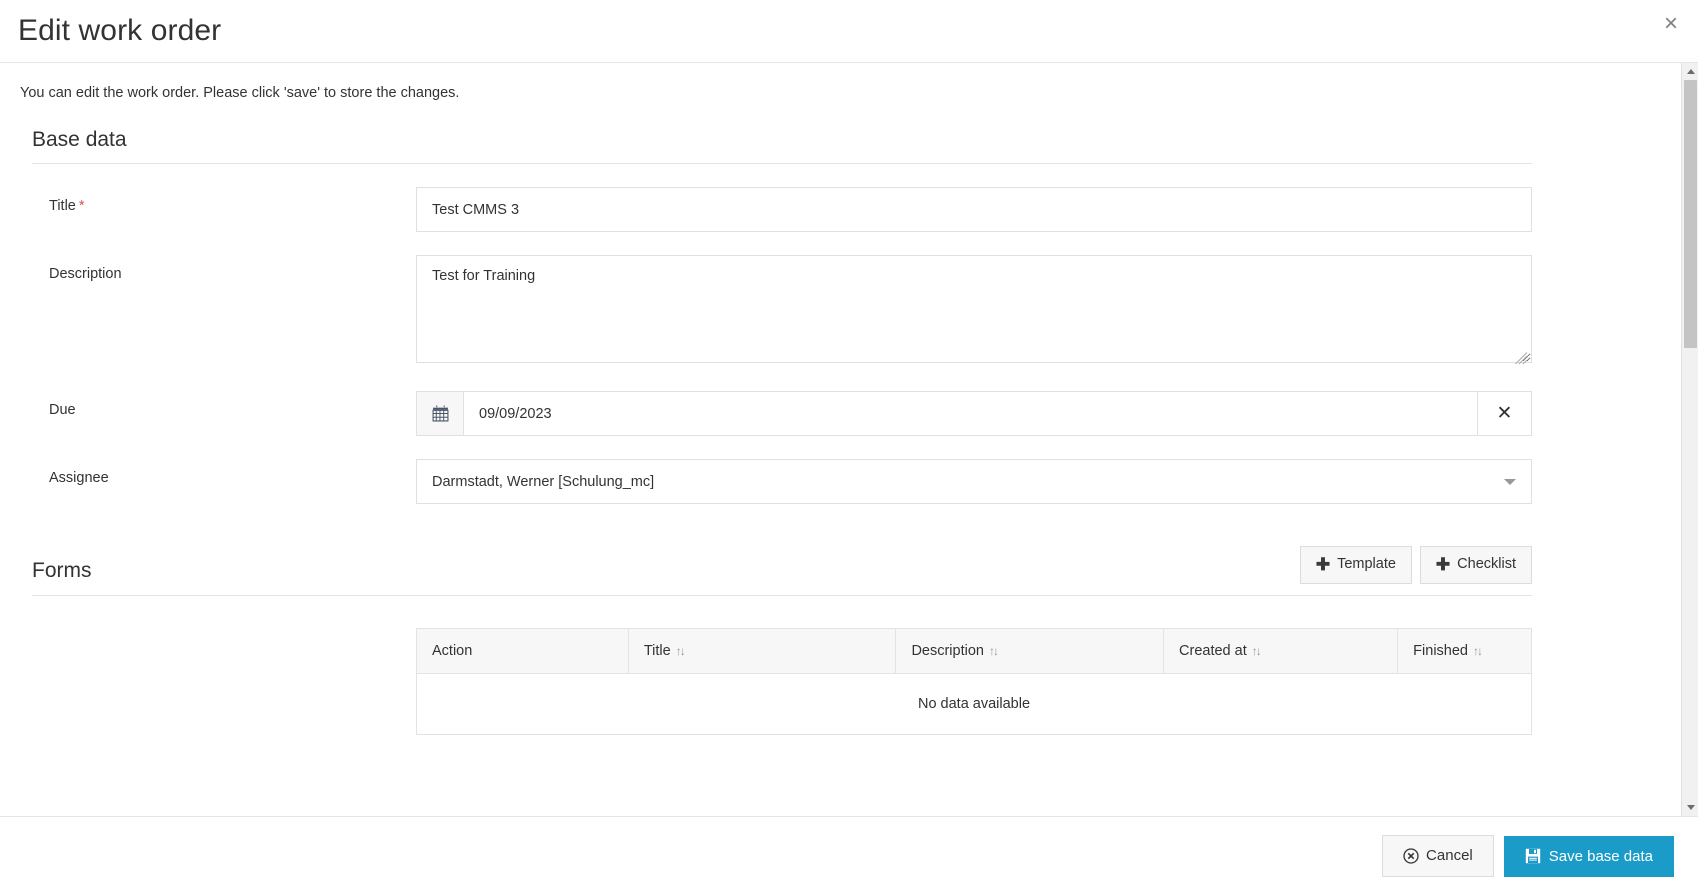 The image size is (1698, 895). What do you see at coordinates (81, 206) in the screenshot?
I see `required-marker: *` at bounding box center [81, 206].